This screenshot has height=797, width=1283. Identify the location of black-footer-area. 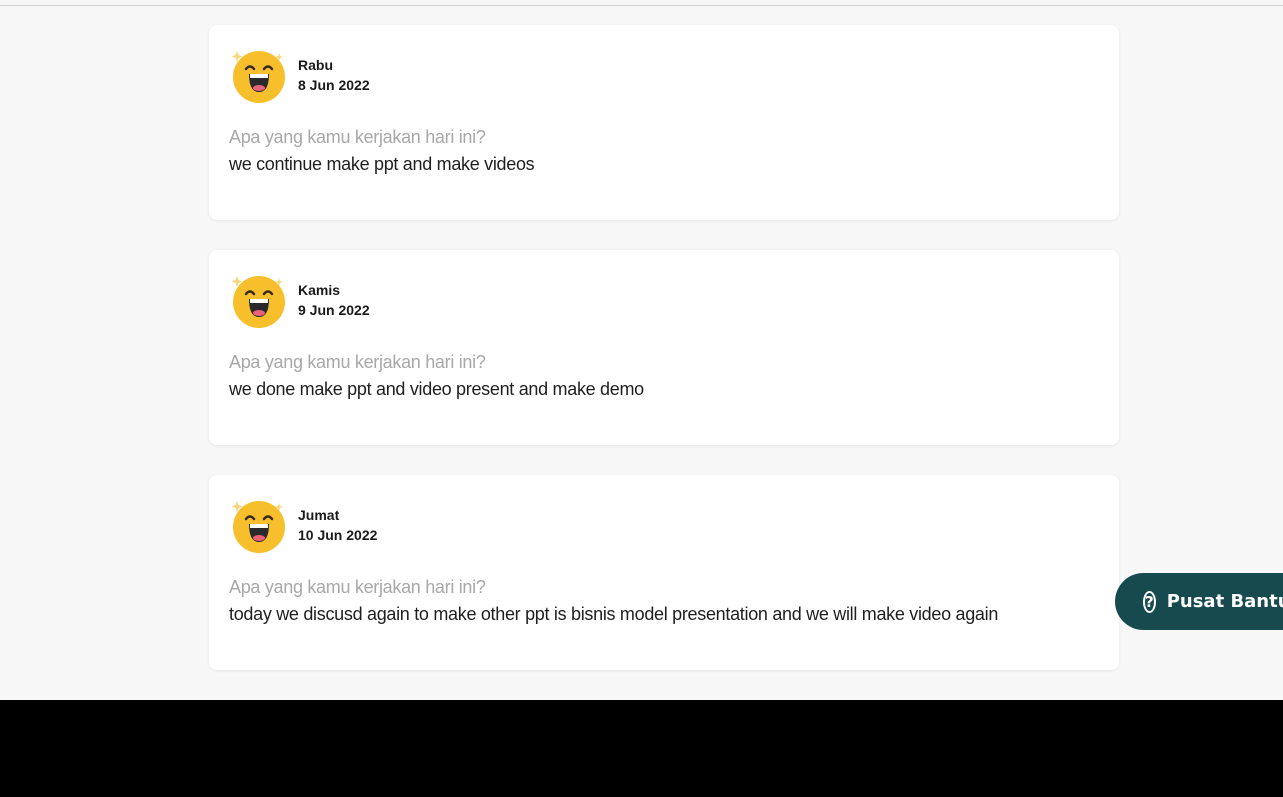
(641, 748).